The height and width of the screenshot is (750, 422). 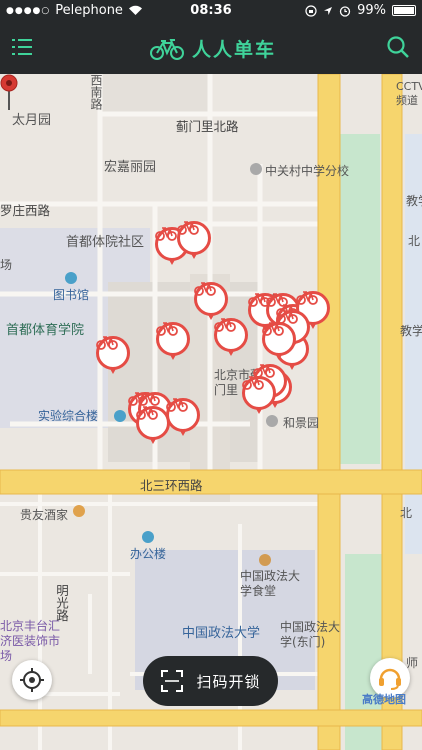 What do you see at coordinates (307, 171) in the screenshot?
I see `map-label: 中关村中学分校` at bounding box center [307, 171].